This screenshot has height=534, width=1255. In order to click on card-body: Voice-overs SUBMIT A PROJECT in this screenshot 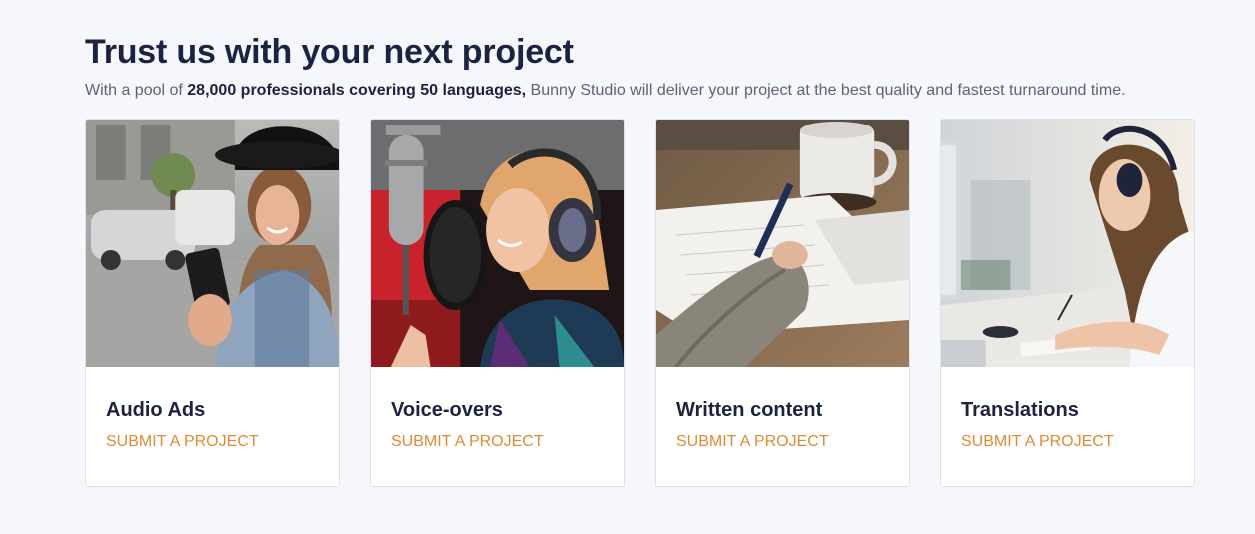, I will do `click(497, 410)`.